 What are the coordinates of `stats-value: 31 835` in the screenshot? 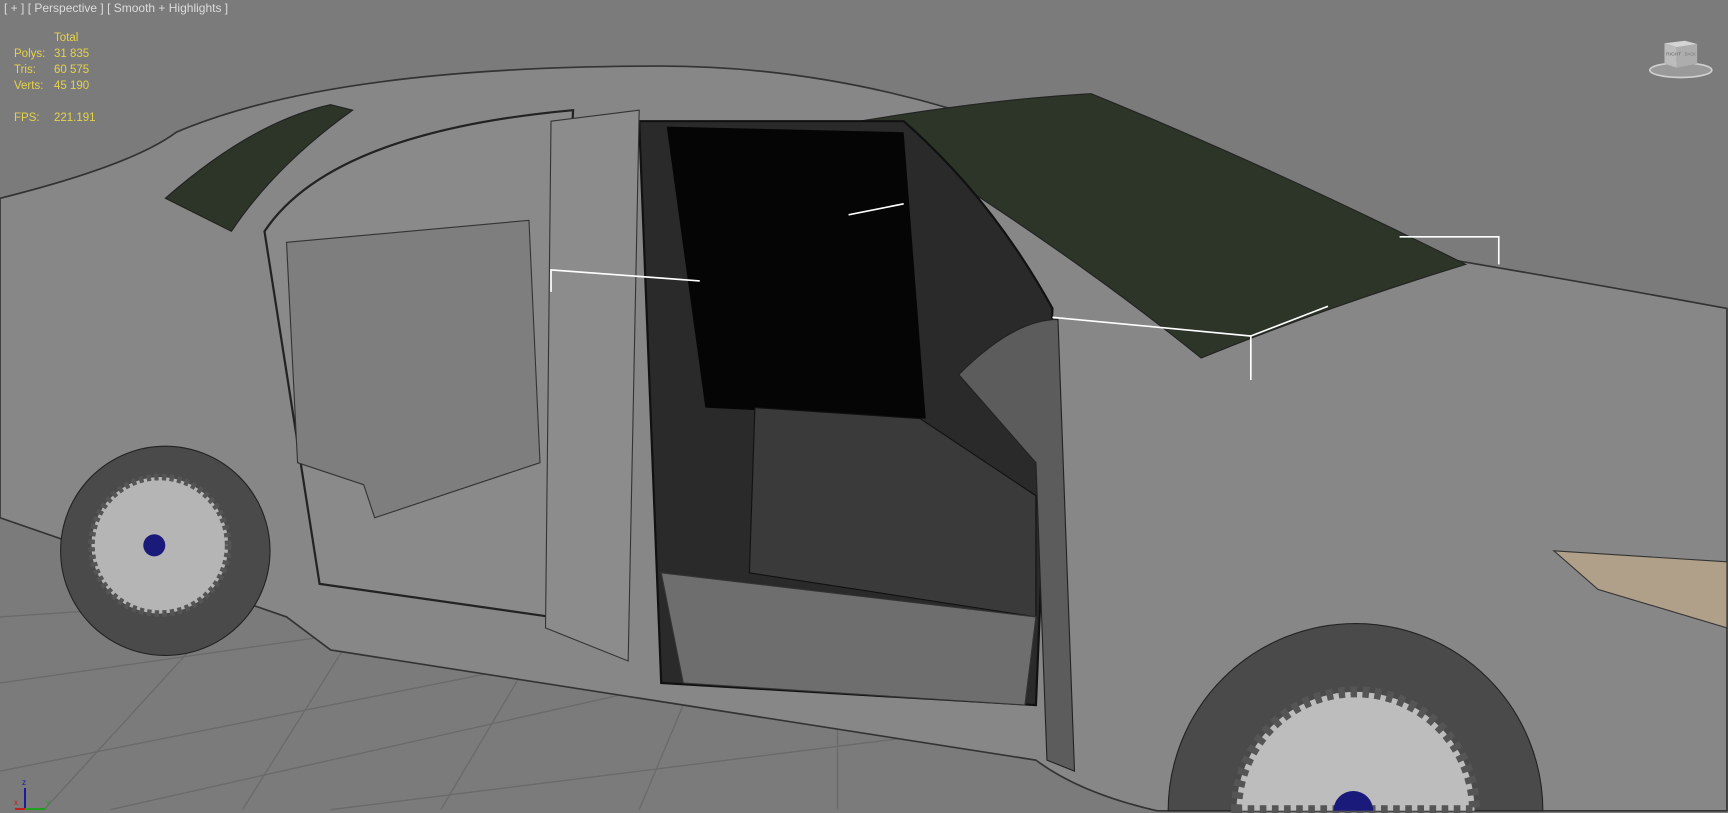 It's located at (72, 54).